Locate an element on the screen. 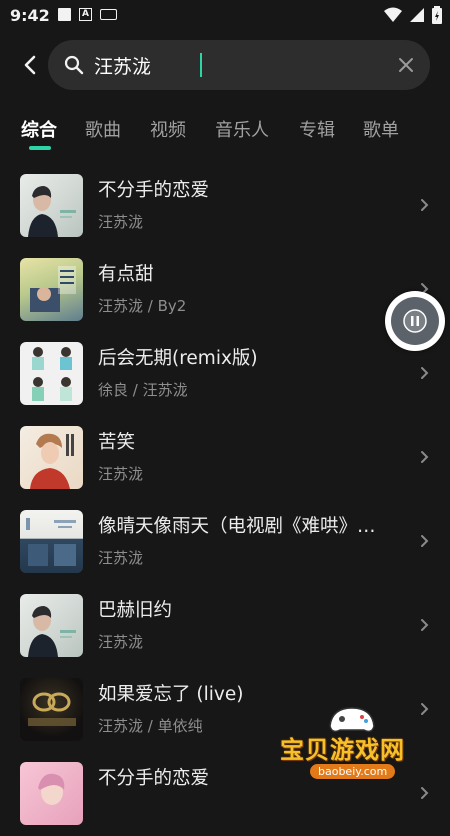  mini-player is located at coordinates (415, 321).